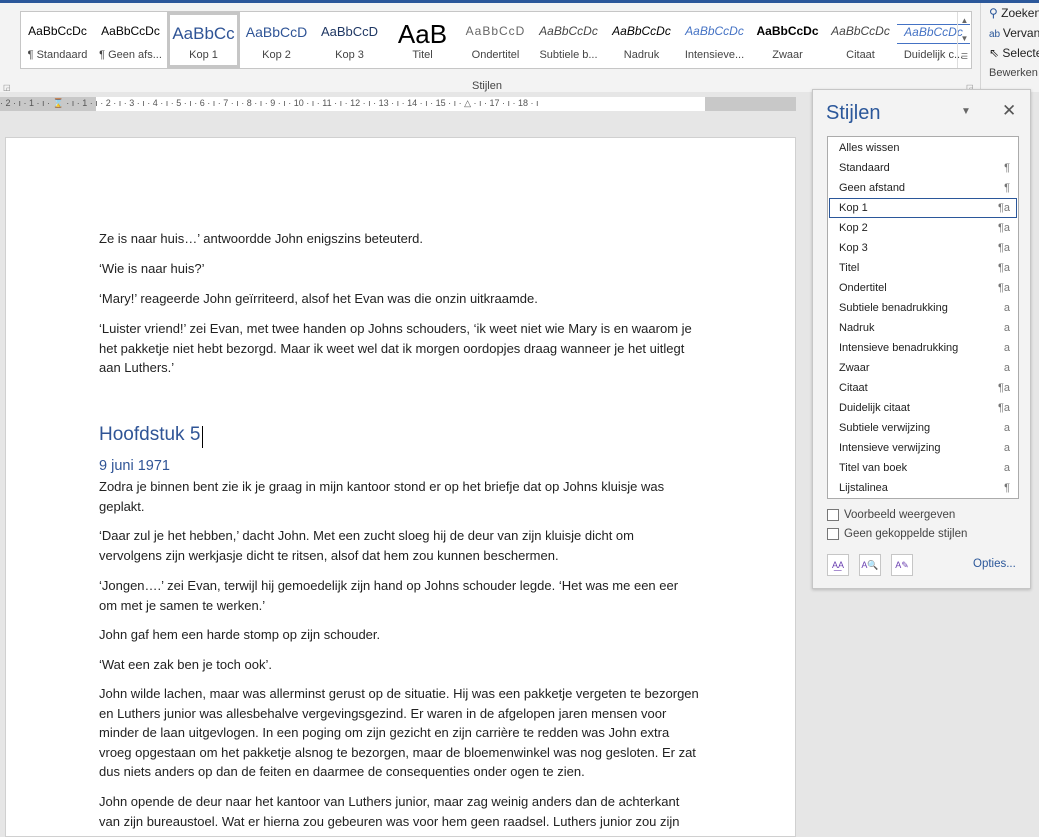  I want to click on style-list-item: Intensieve verwijzing a, so click(923, 448).